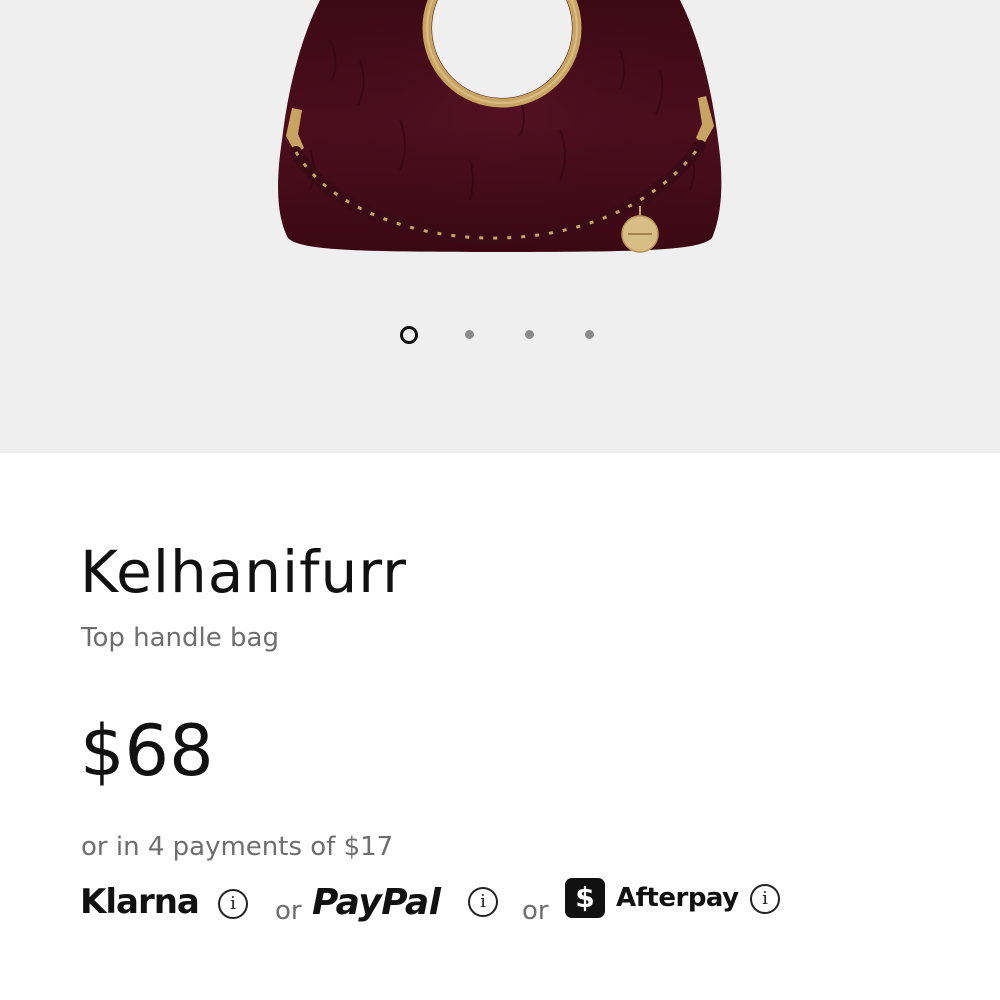 The height and width of the screenshot is (1000, 1000). What do you see at coordinates (233, 904) in the screenshot?
I see `klarna-info-icon: i` at bounding box center [233, 904].